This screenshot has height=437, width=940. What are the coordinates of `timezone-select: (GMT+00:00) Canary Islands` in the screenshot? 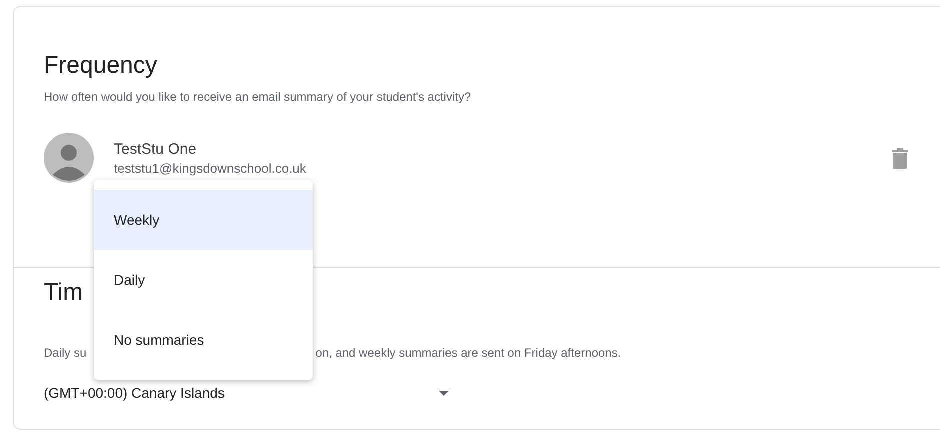 It's located at (246, 393).